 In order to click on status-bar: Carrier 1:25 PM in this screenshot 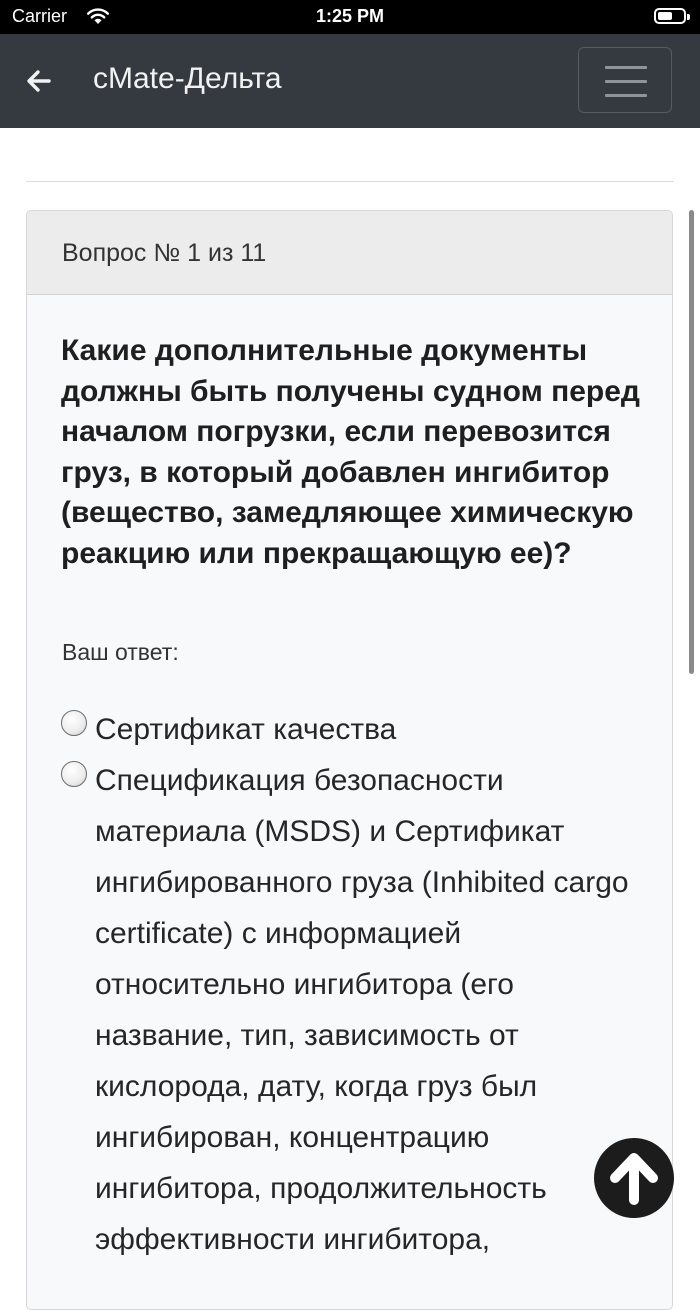, I will do `click(350, 17)`.